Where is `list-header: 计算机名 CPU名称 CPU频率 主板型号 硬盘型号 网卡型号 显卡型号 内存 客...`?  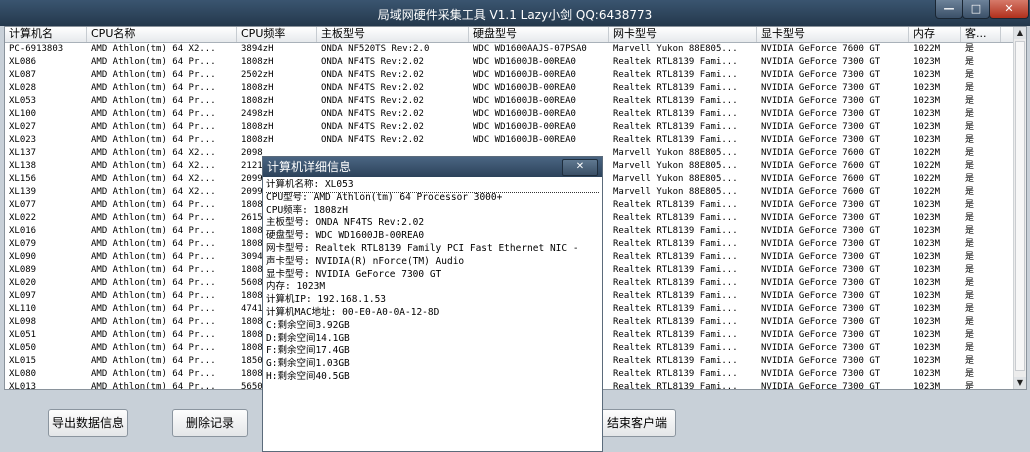
list-header: 计算机名 CPU名称 CPU频率 主板型号 硬盘型号 网卡型号 显卡型号 内存 客... is located at coordinates (509, 35).